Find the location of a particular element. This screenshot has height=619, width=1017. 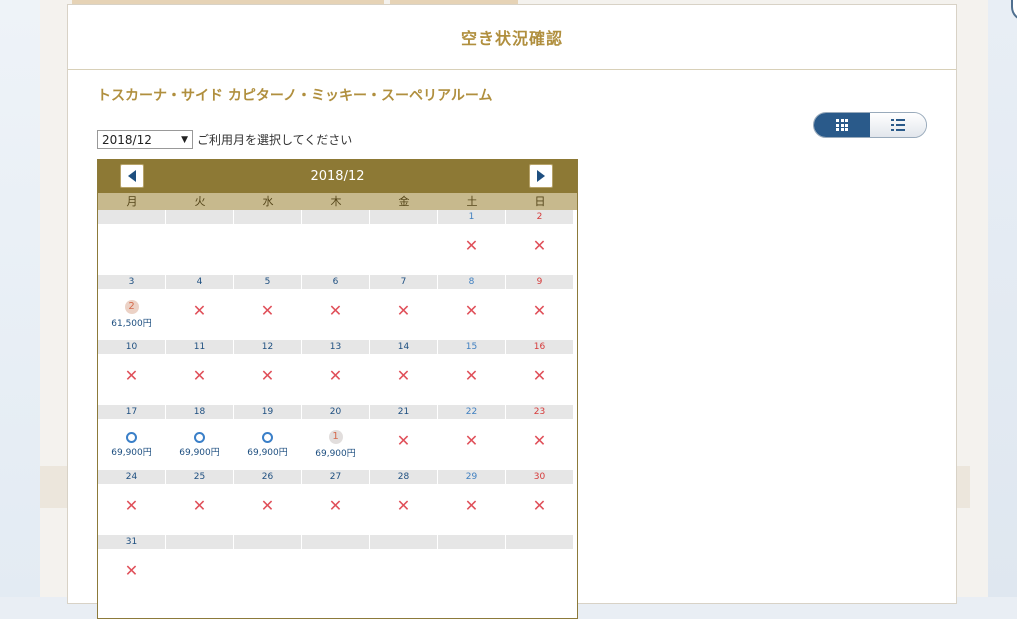

month-selector-row: 2018/12 ▼ ご利用月を選択してください is located at coordinates (224, 139).